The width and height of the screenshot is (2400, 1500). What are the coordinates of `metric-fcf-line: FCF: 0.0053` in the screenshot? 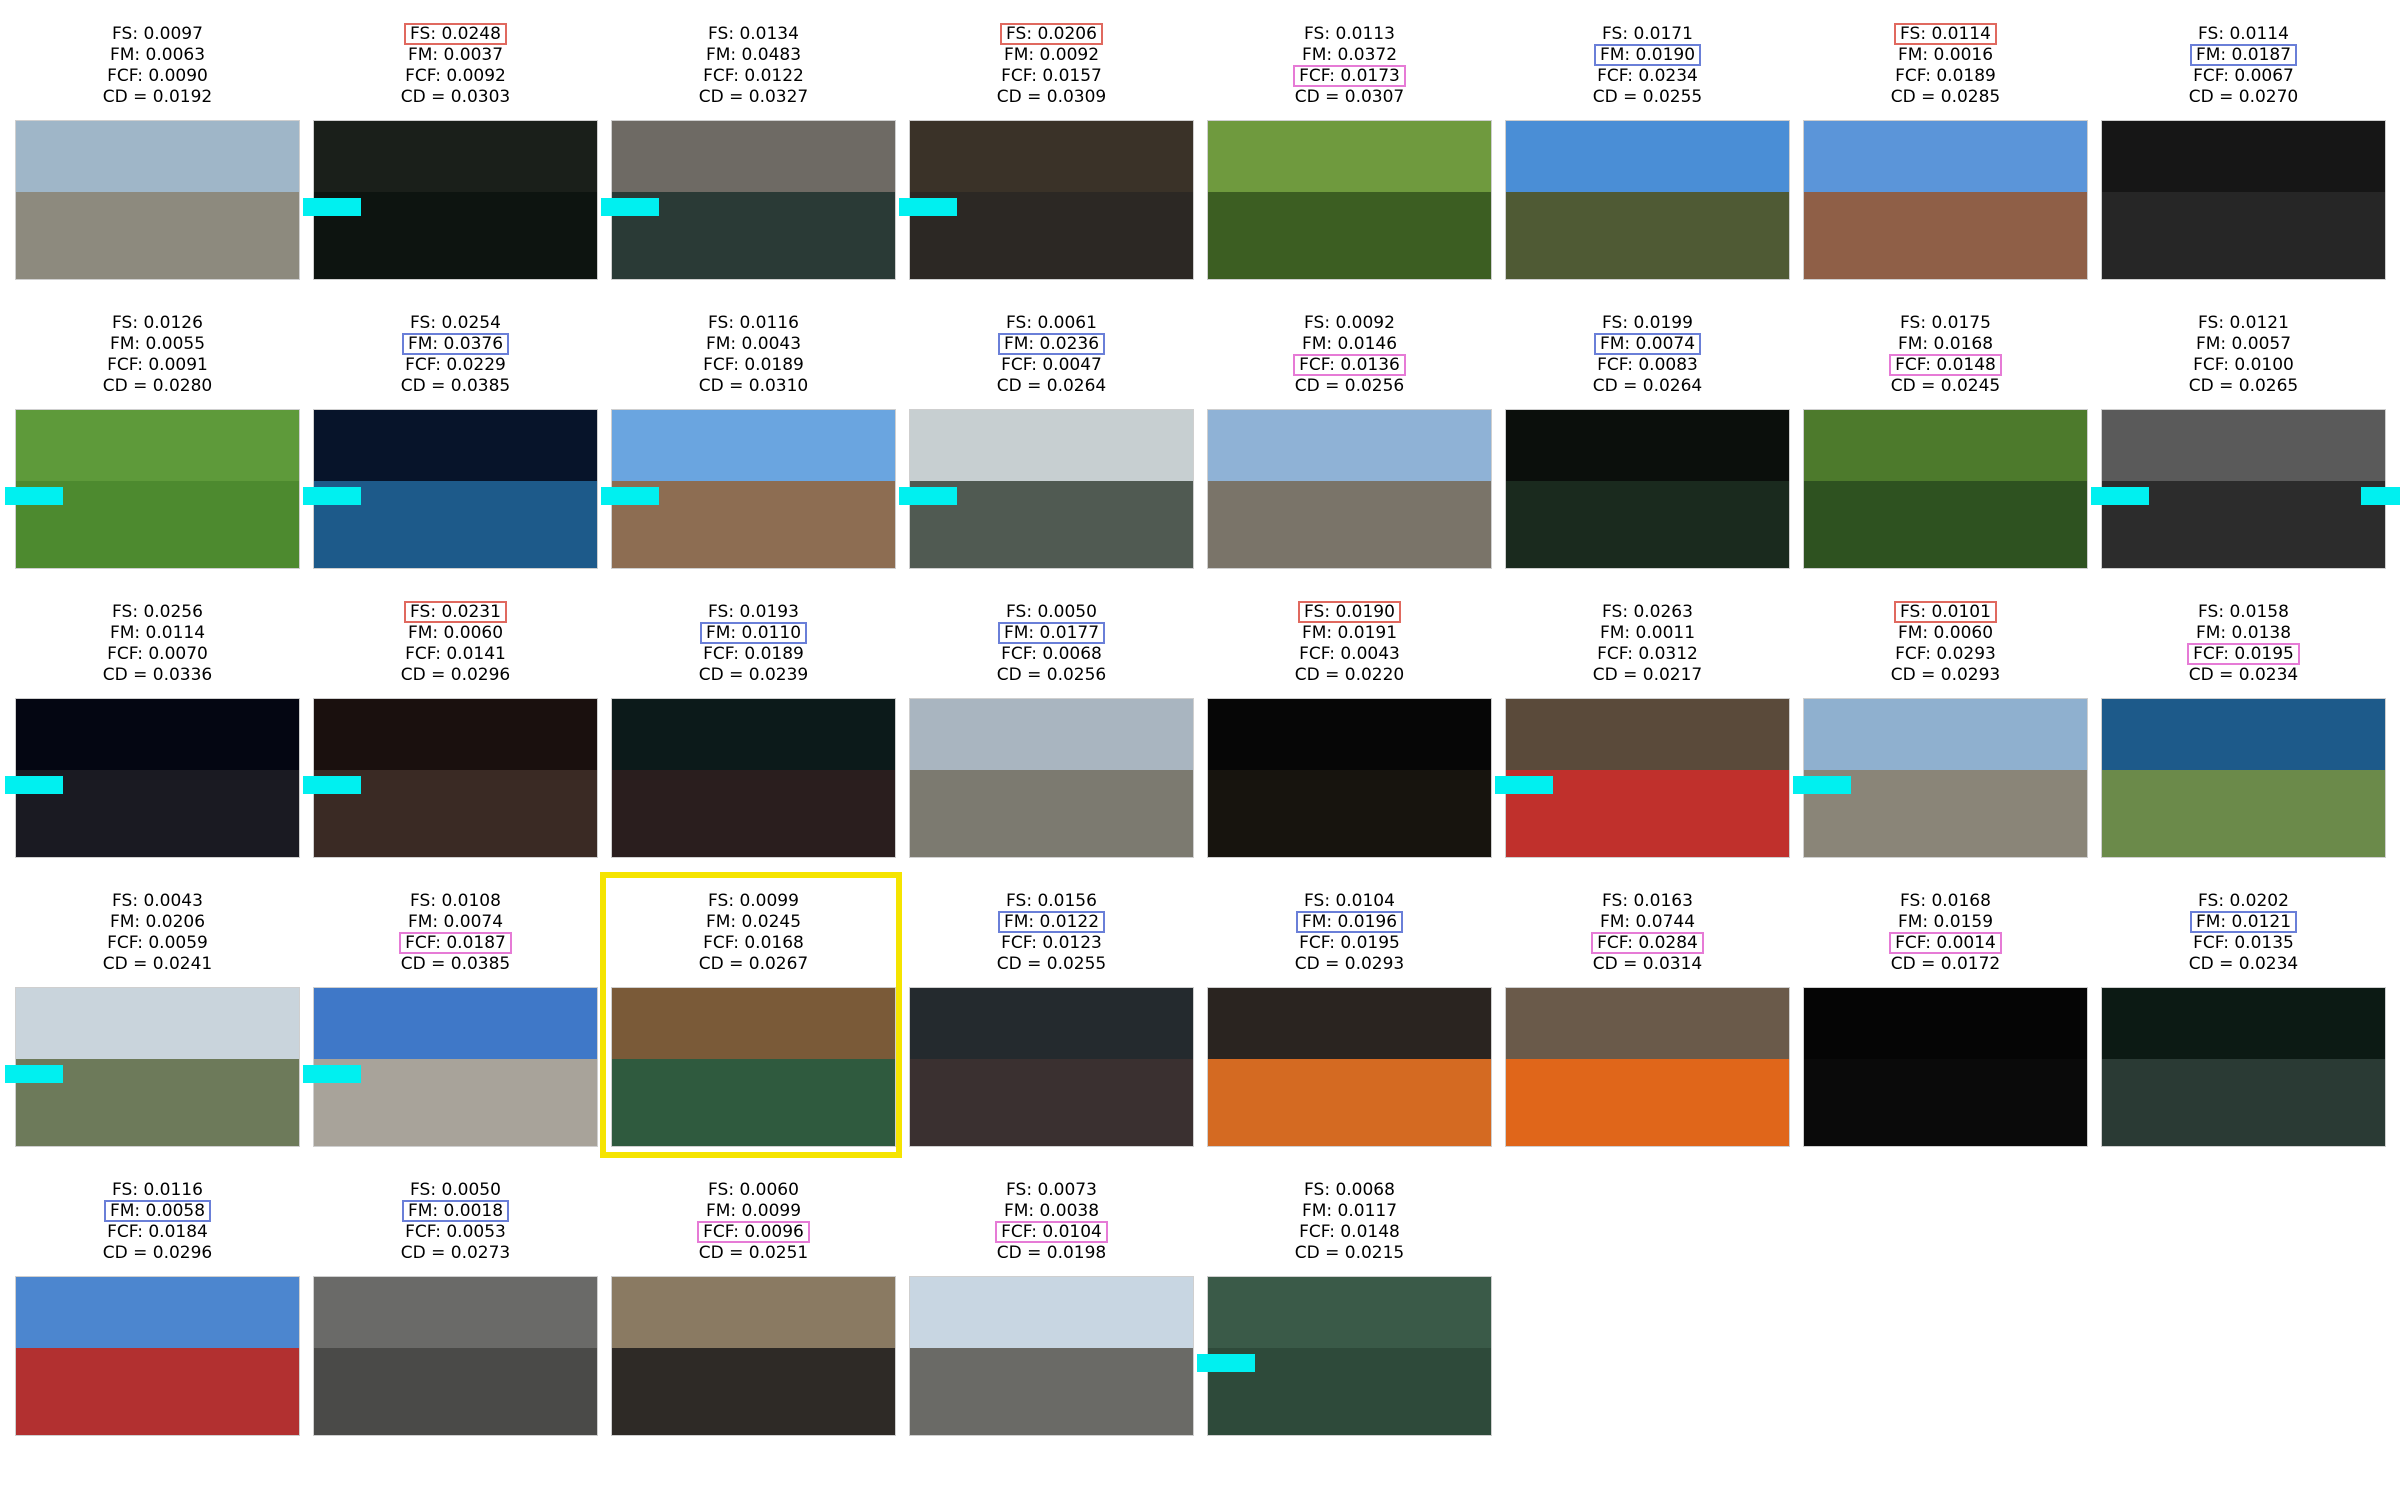 It's located at (455, 1232).